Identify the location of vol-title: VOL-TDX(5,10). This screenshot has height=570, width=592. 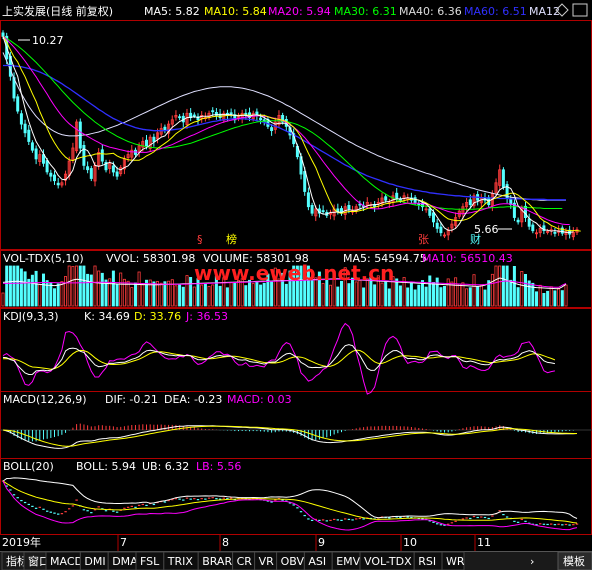
(43, 258).